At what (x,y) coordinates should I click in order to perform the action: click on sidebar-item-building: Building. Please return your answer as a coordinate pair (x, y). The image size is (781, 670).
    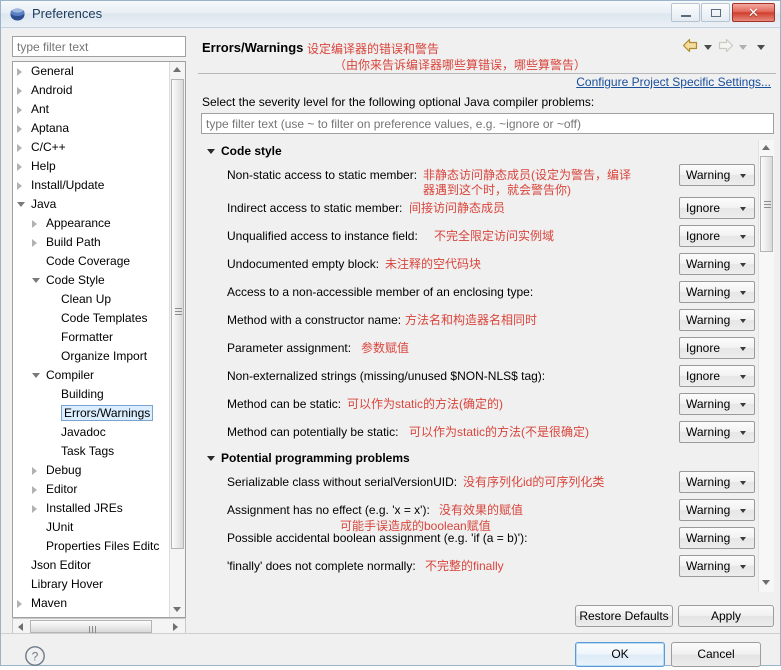
    Looking at the image, I should click on (99, 394).